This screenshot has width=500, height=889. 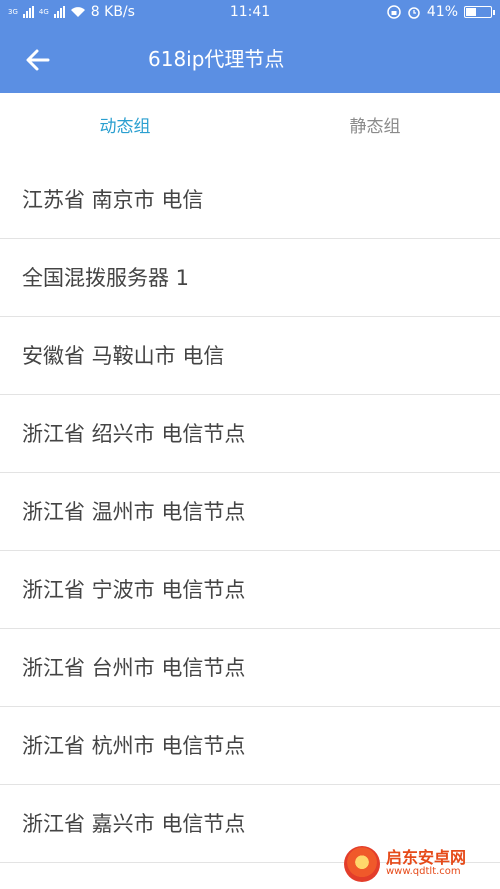 I want to click on arrow-left-icon, so click(x=38, y=60).